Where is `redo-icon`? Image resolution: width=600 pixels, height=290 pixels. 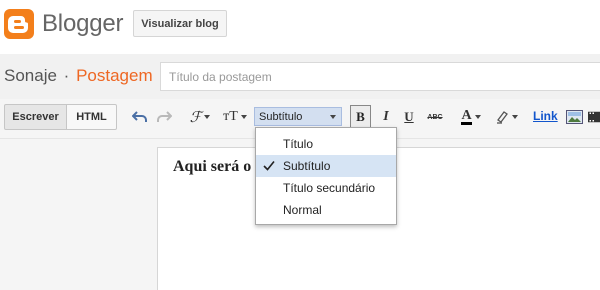
redo-icon is located at coordinates (164, 117).